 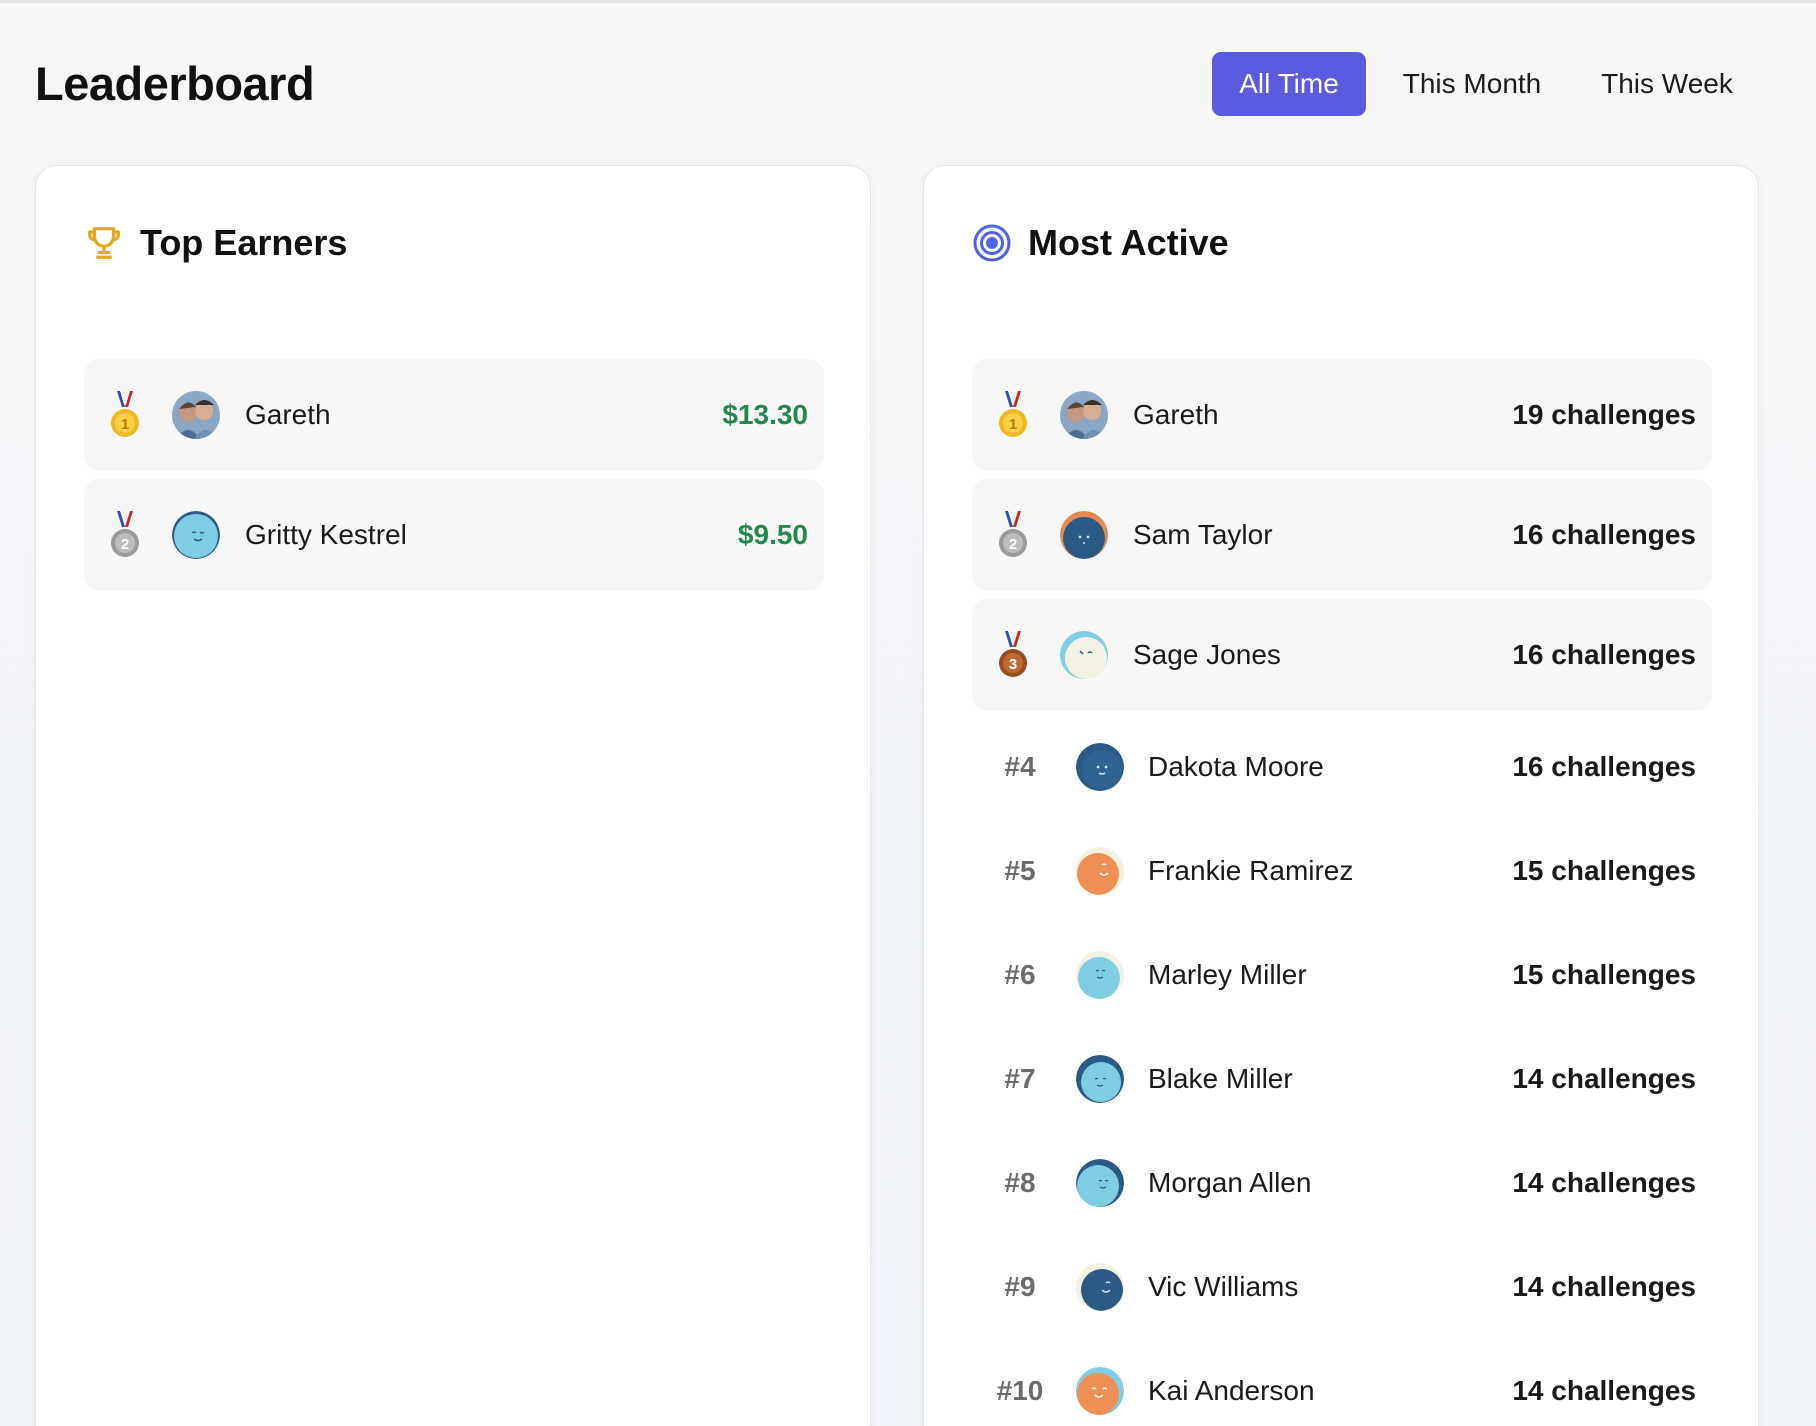 I want to click on rank-number: #10, so click(x=1020, y=1390).